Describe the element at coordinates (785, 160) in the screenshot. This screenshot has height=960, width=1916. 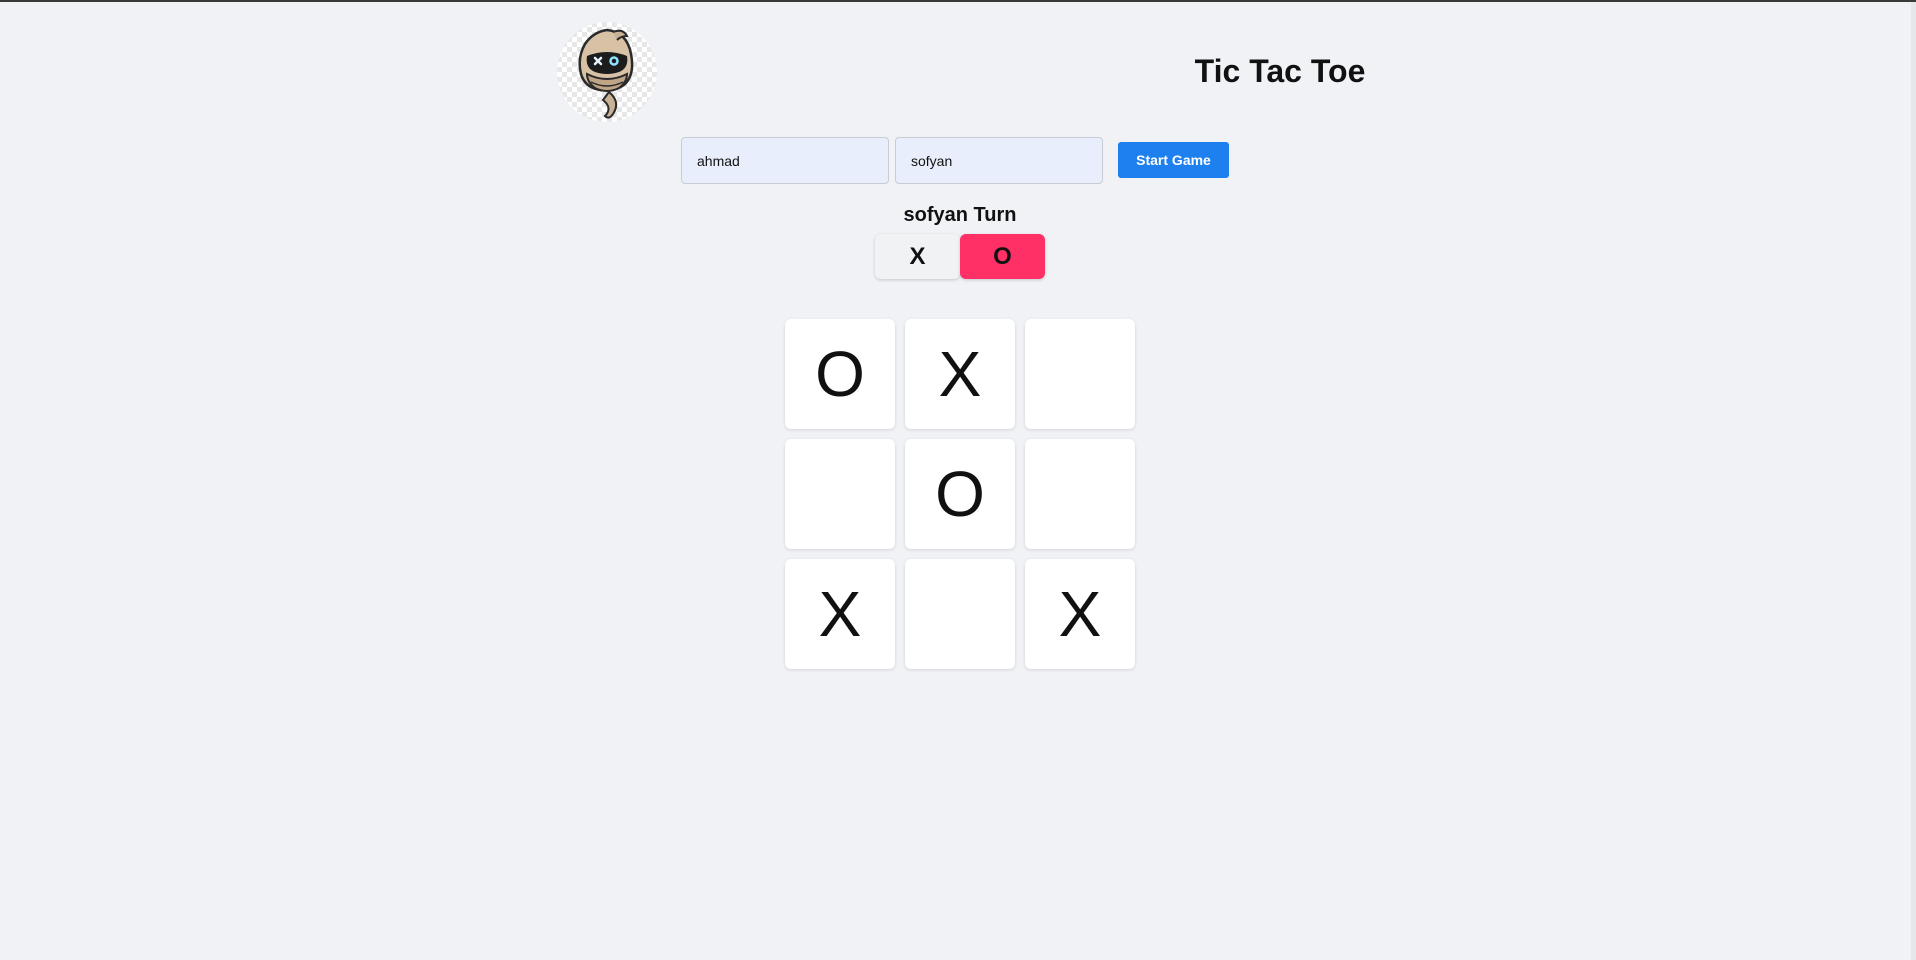
I see `player1-name-input` at that location.